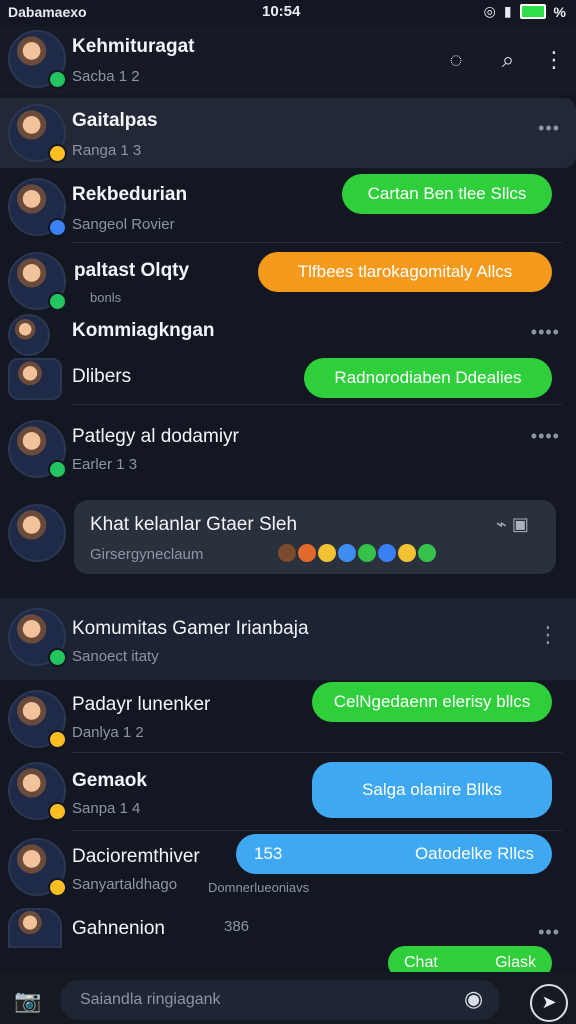  Describe the element at coordinates (405, 272) in the screenshot. I see `message-bubble: Tlfbees tlarokagomitaly Allcs` at that location.